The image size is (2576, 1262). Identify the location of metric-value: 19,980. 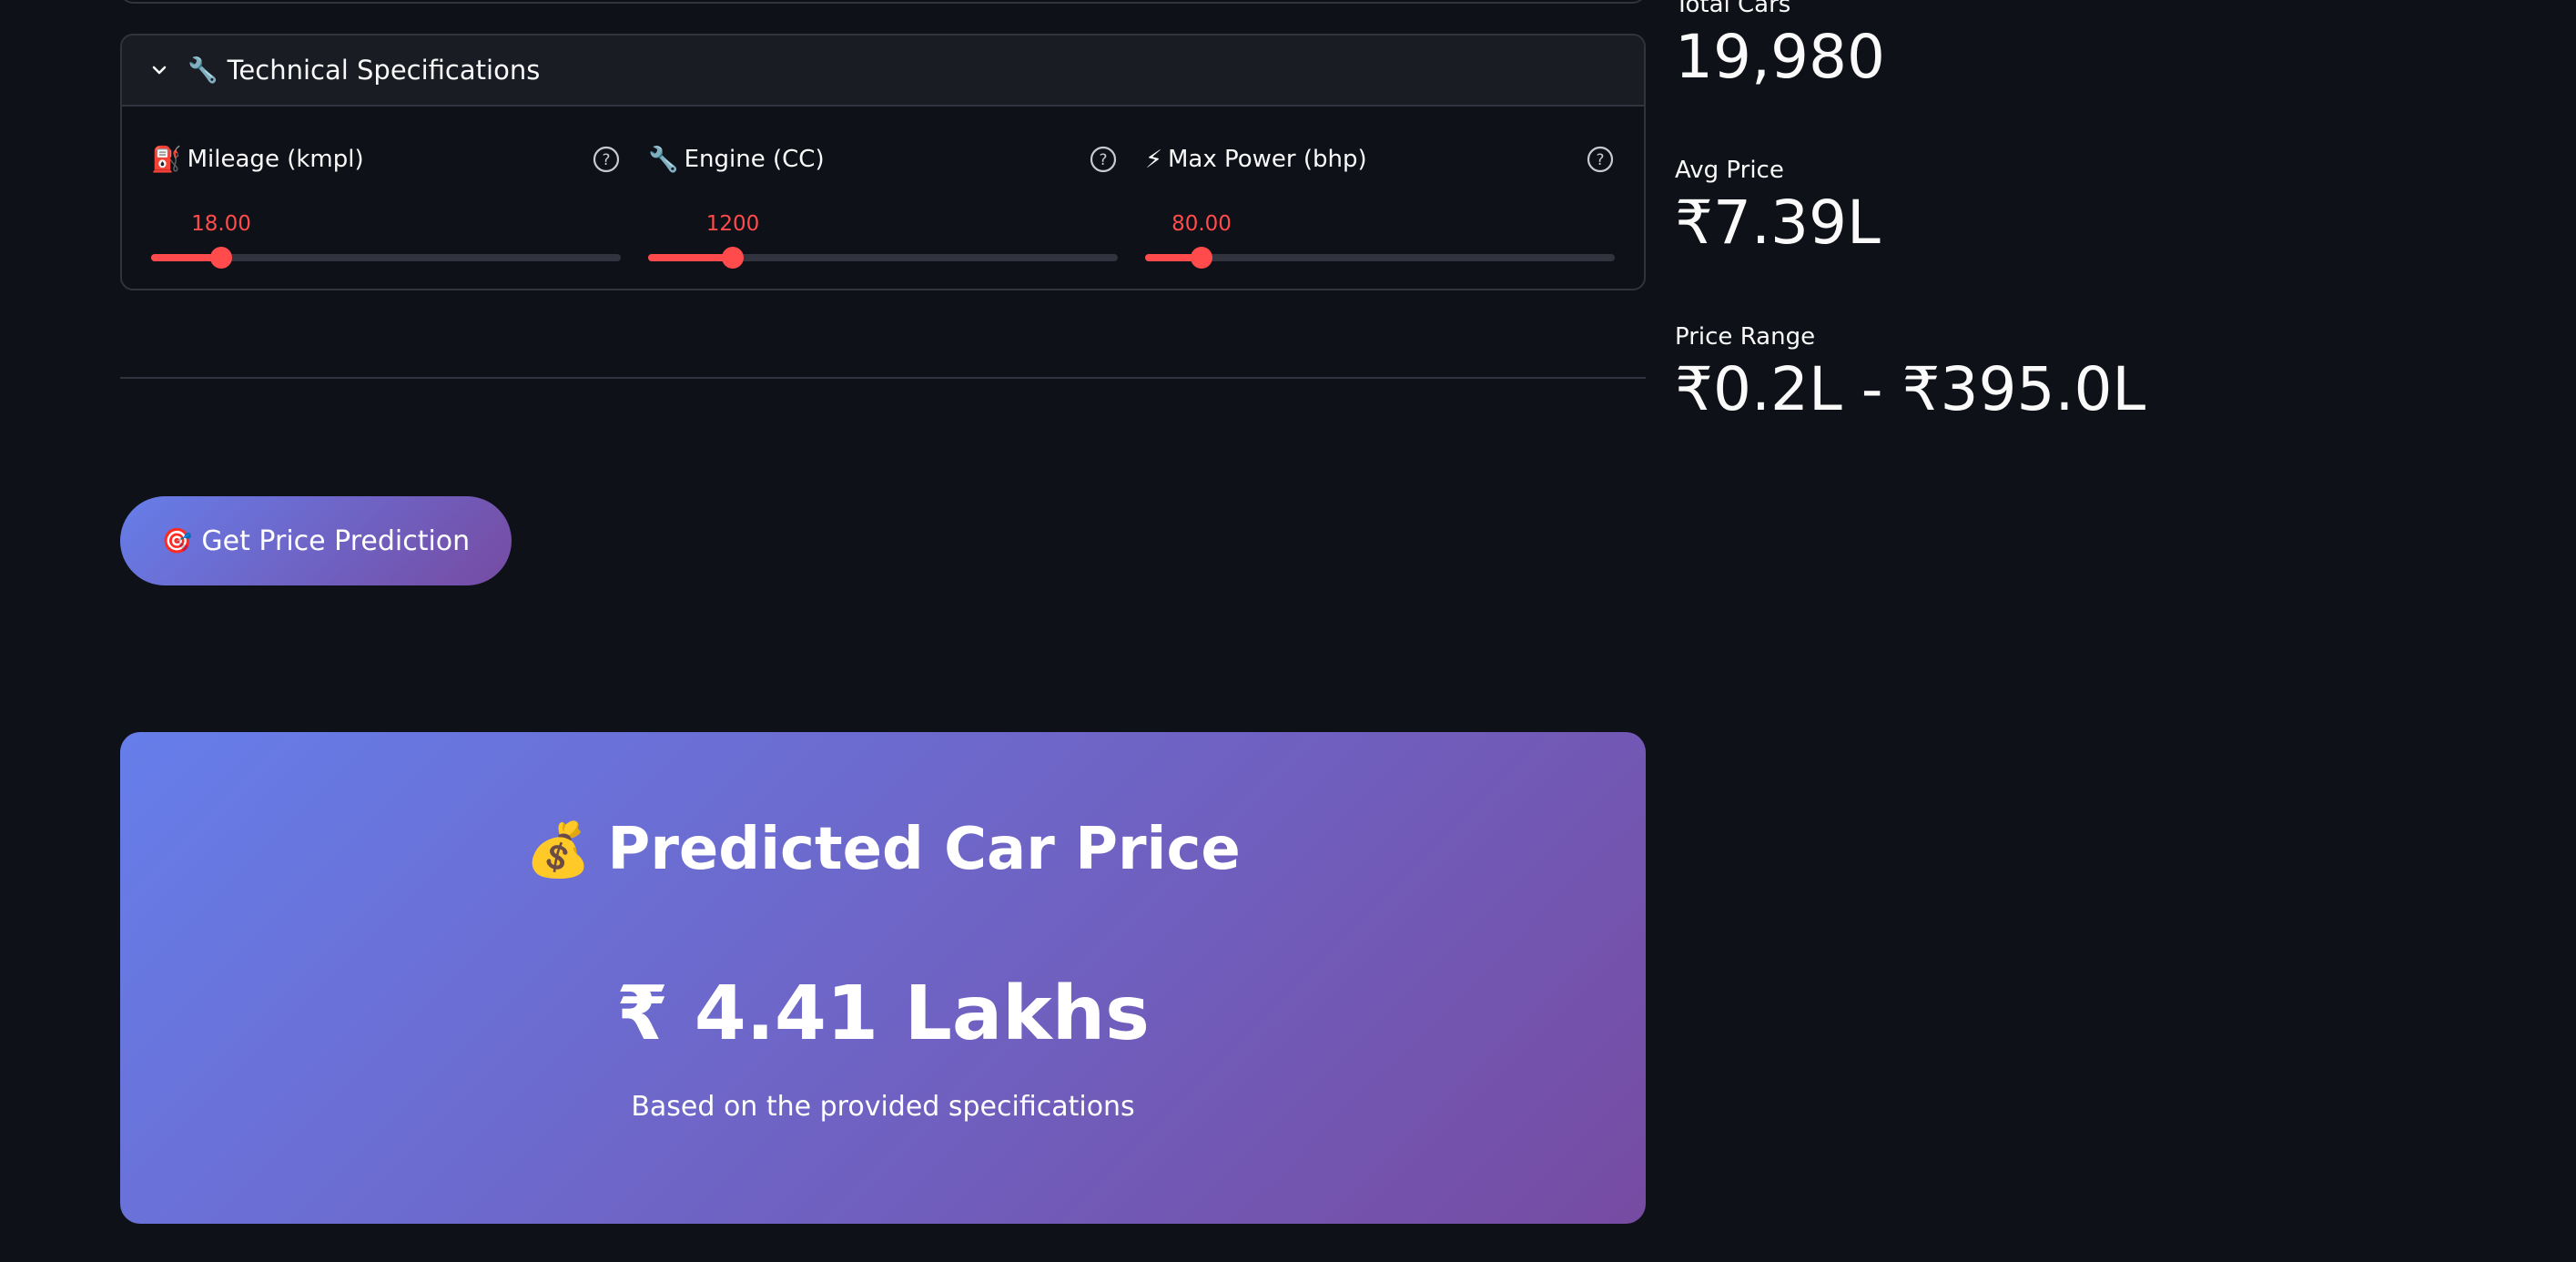
(1780, 57).